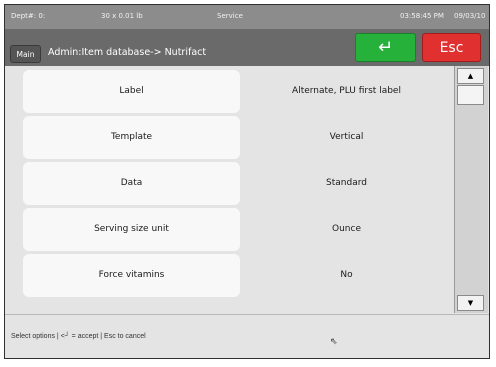 Image resolution: width=496 pixels, height=367 pixels. Describe the element at coordinates (346, 183) in the screenshot. I see `option-value: Standard` at that location.